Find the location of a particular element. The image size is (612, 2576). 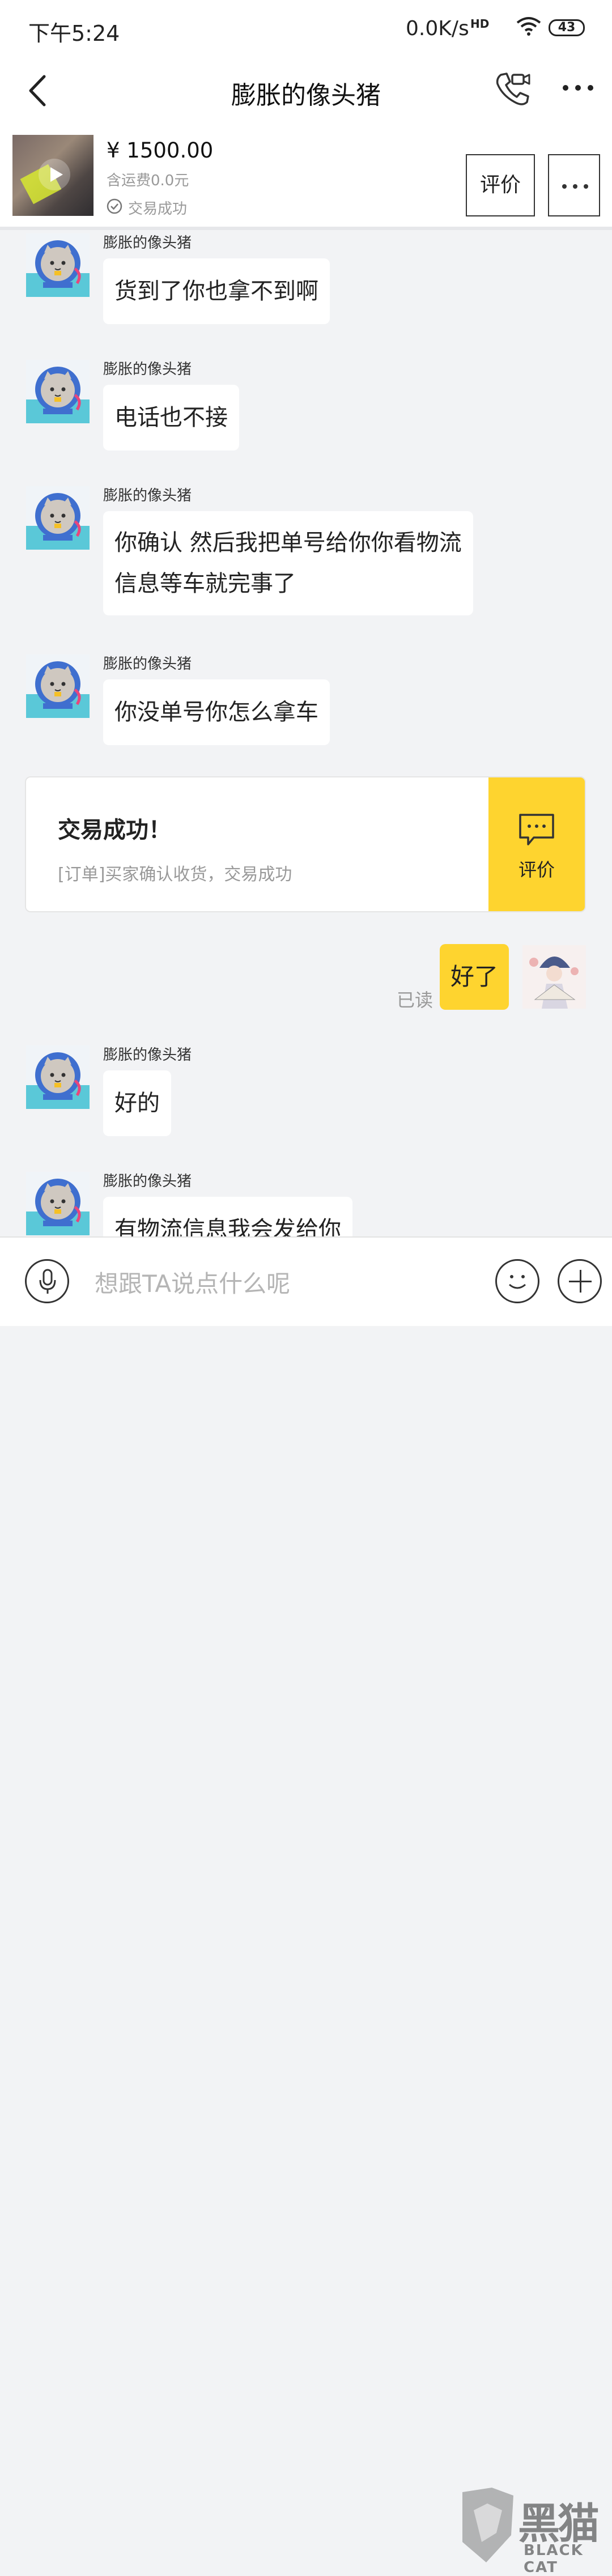

my-avatar is located at coordinates (554, 977).